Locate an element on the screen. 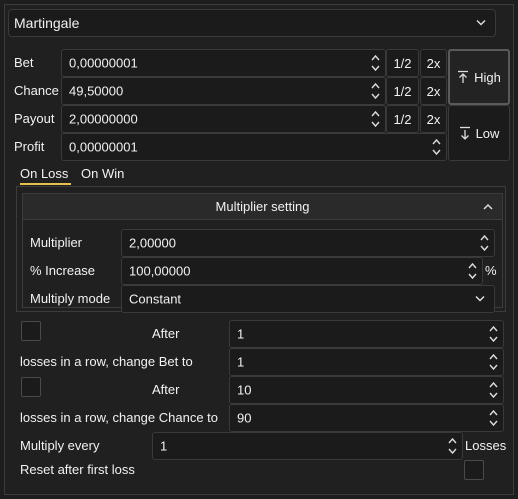  rule2-after-label: After is located at coordinates (166, 389).